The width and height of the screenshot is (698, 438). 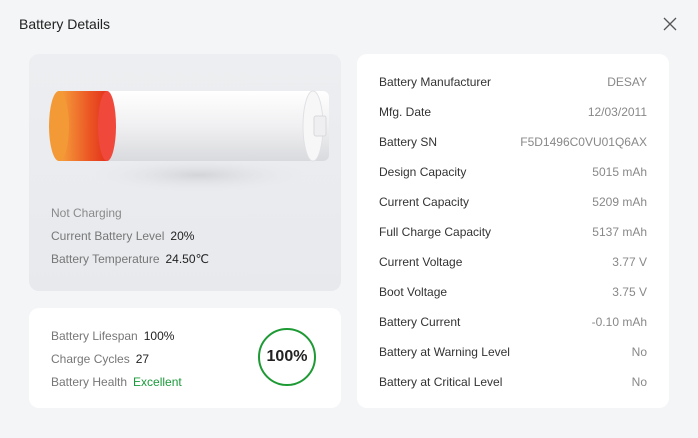 I want to click on spec-row: Battery Manufacturer DESAY, so click(x=513, y=82).